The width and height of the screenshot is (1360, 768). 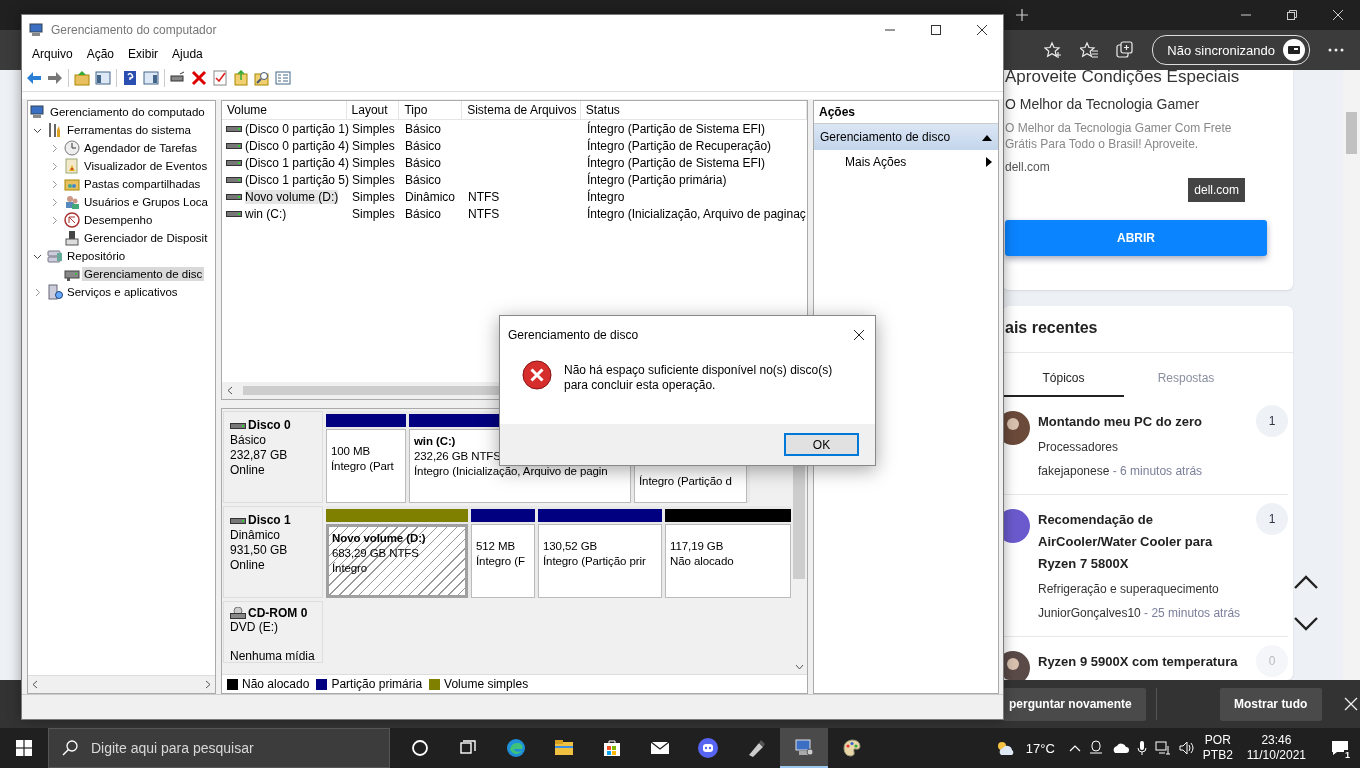 I want to click on disk-size: 931,50 GB, so click(x=259, y=550).